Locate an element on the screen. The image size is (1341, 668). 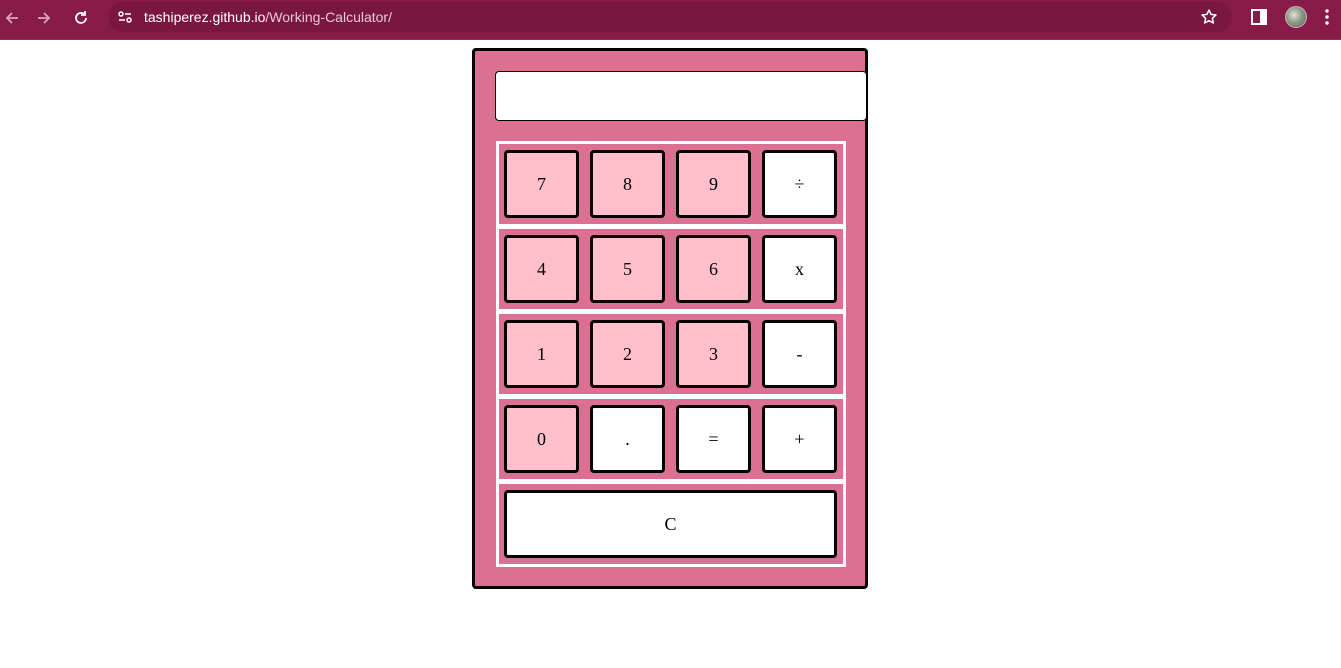
bookmark-star-icon is located at coordinates (1209, 17).